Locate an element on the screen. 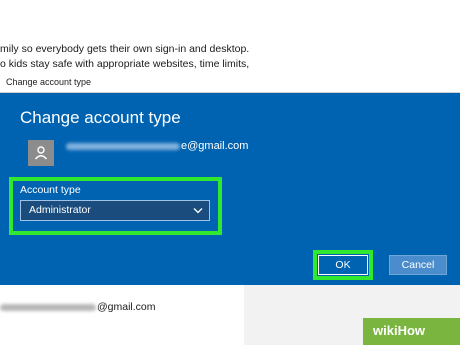  bottom-strip is located at coordinates (122, 317).